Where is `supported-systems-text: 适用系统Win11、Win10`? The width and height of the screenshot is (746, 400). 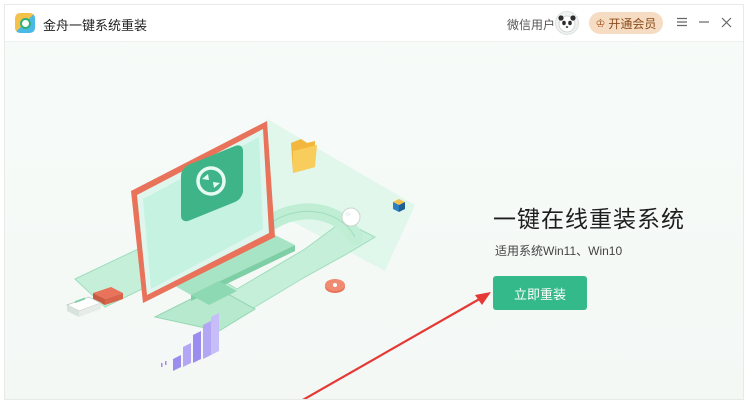 supported-systems-text: 适用系统Win11、Win10 is located at coordinates (559, 251).